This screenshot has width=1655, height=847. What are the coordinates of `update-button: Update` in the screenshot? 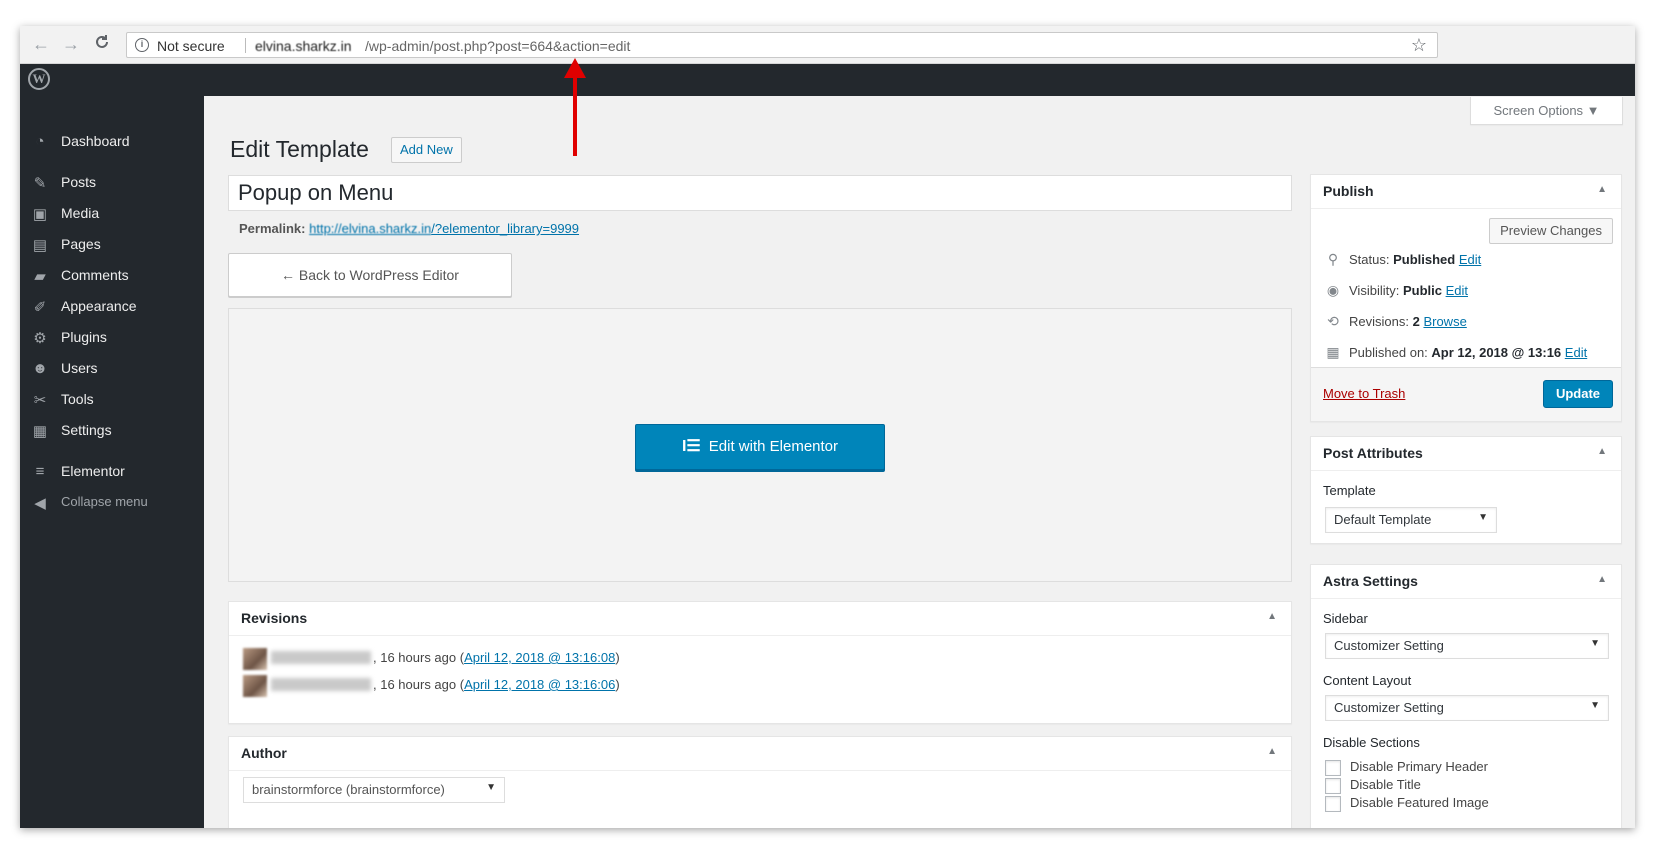 It's located at (1577, 394).